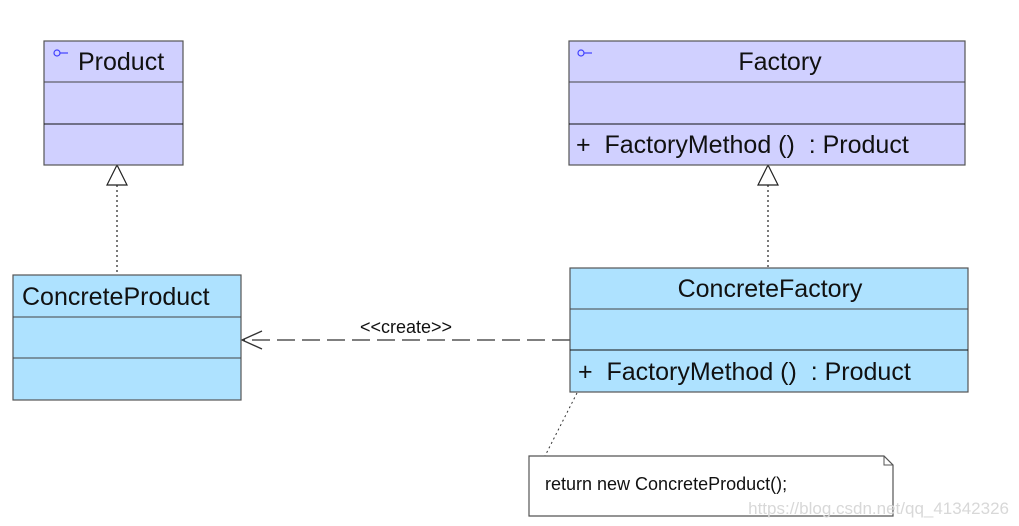 Image resolution: width=1019 pixels, height=526 pixels. I want to click on note-text: return new ConcreteProduct();, so click(666, 484).